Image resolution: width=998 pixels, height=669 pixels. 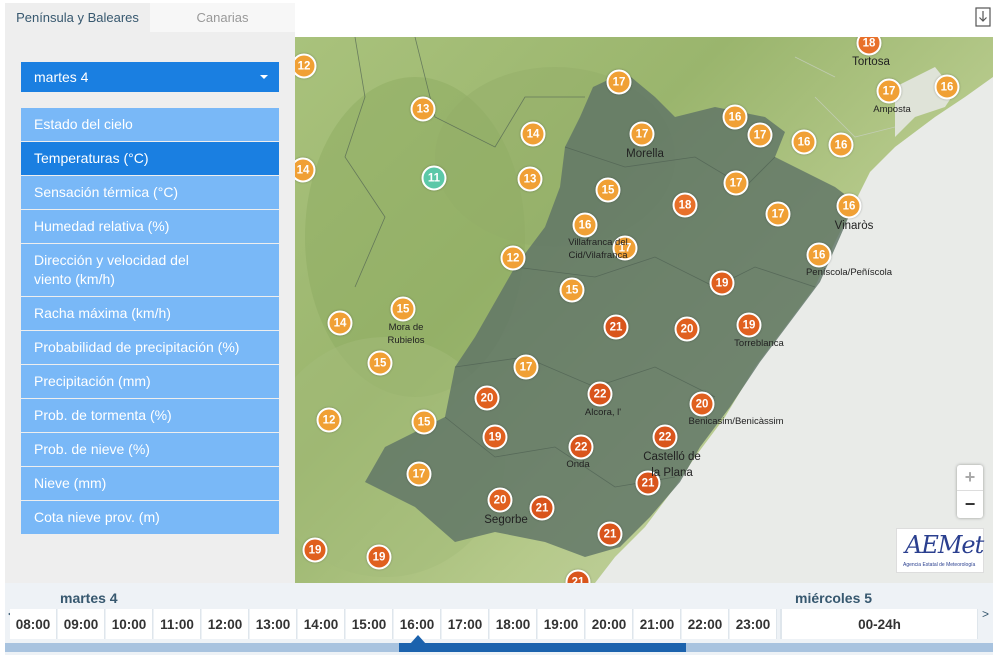 I want to click on temp-marker: 11, so click(x=434, y=178).